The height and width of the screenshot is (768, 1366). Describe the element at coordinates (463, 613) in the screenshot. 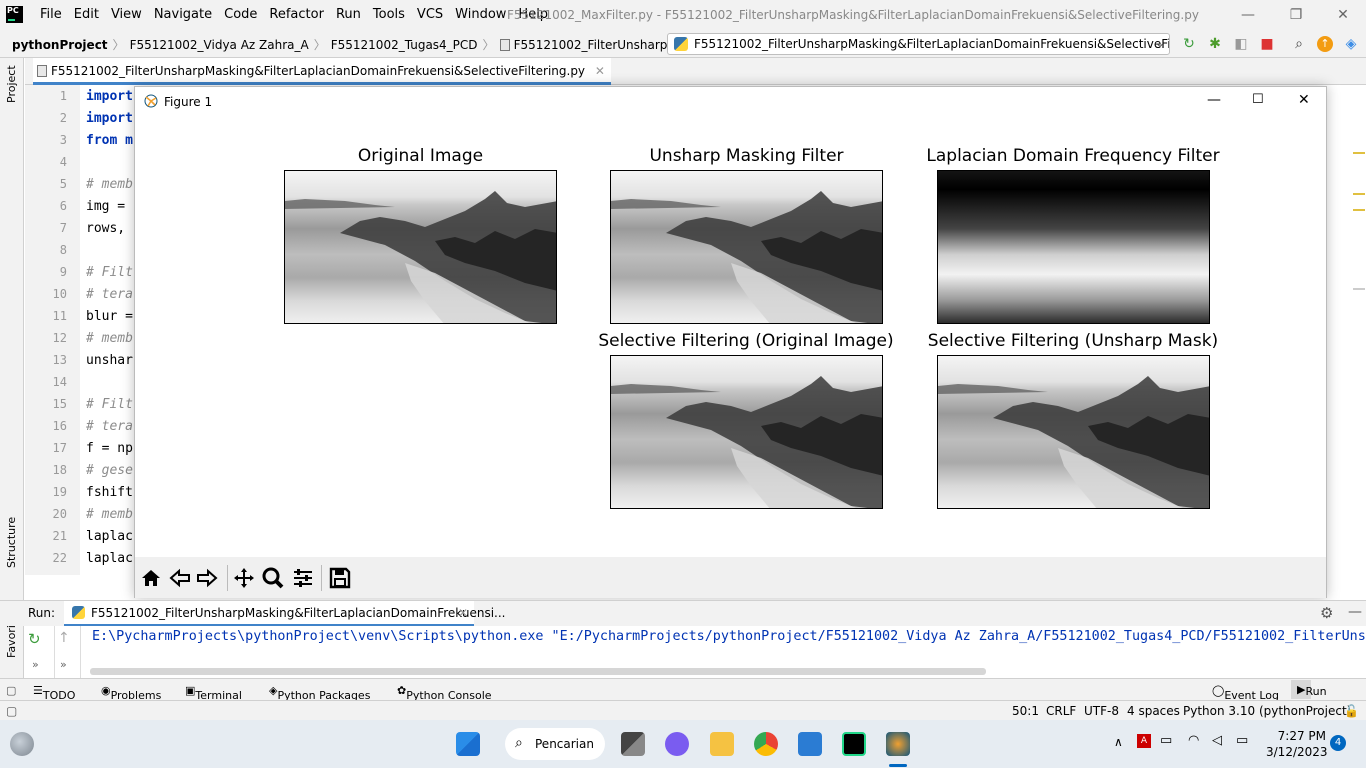

I see `close-run-tab-icon: ✕` at that location.